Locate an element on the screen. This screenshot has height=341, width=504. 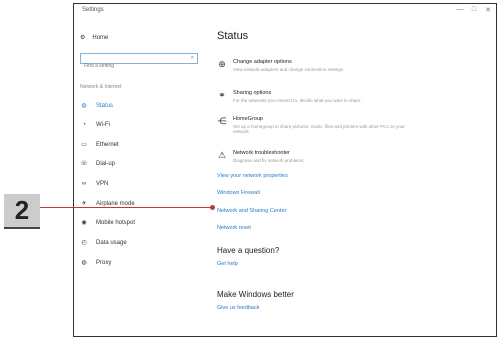
sidebar-item-status: ◍ Status is located at coordinates (96, 105).